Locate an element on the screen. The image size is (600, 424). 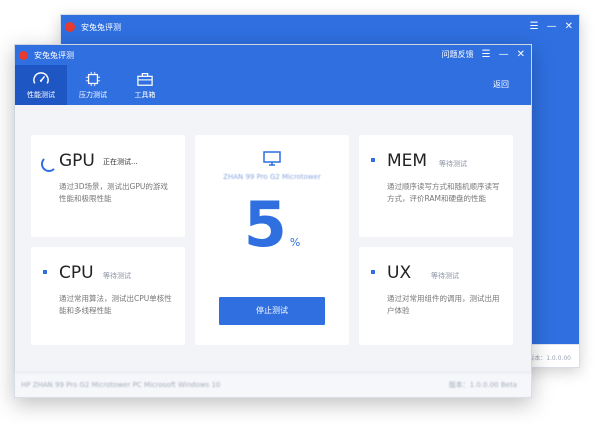
background-window-controls: ☰ — ✕ is located at coordinates (551, 26).